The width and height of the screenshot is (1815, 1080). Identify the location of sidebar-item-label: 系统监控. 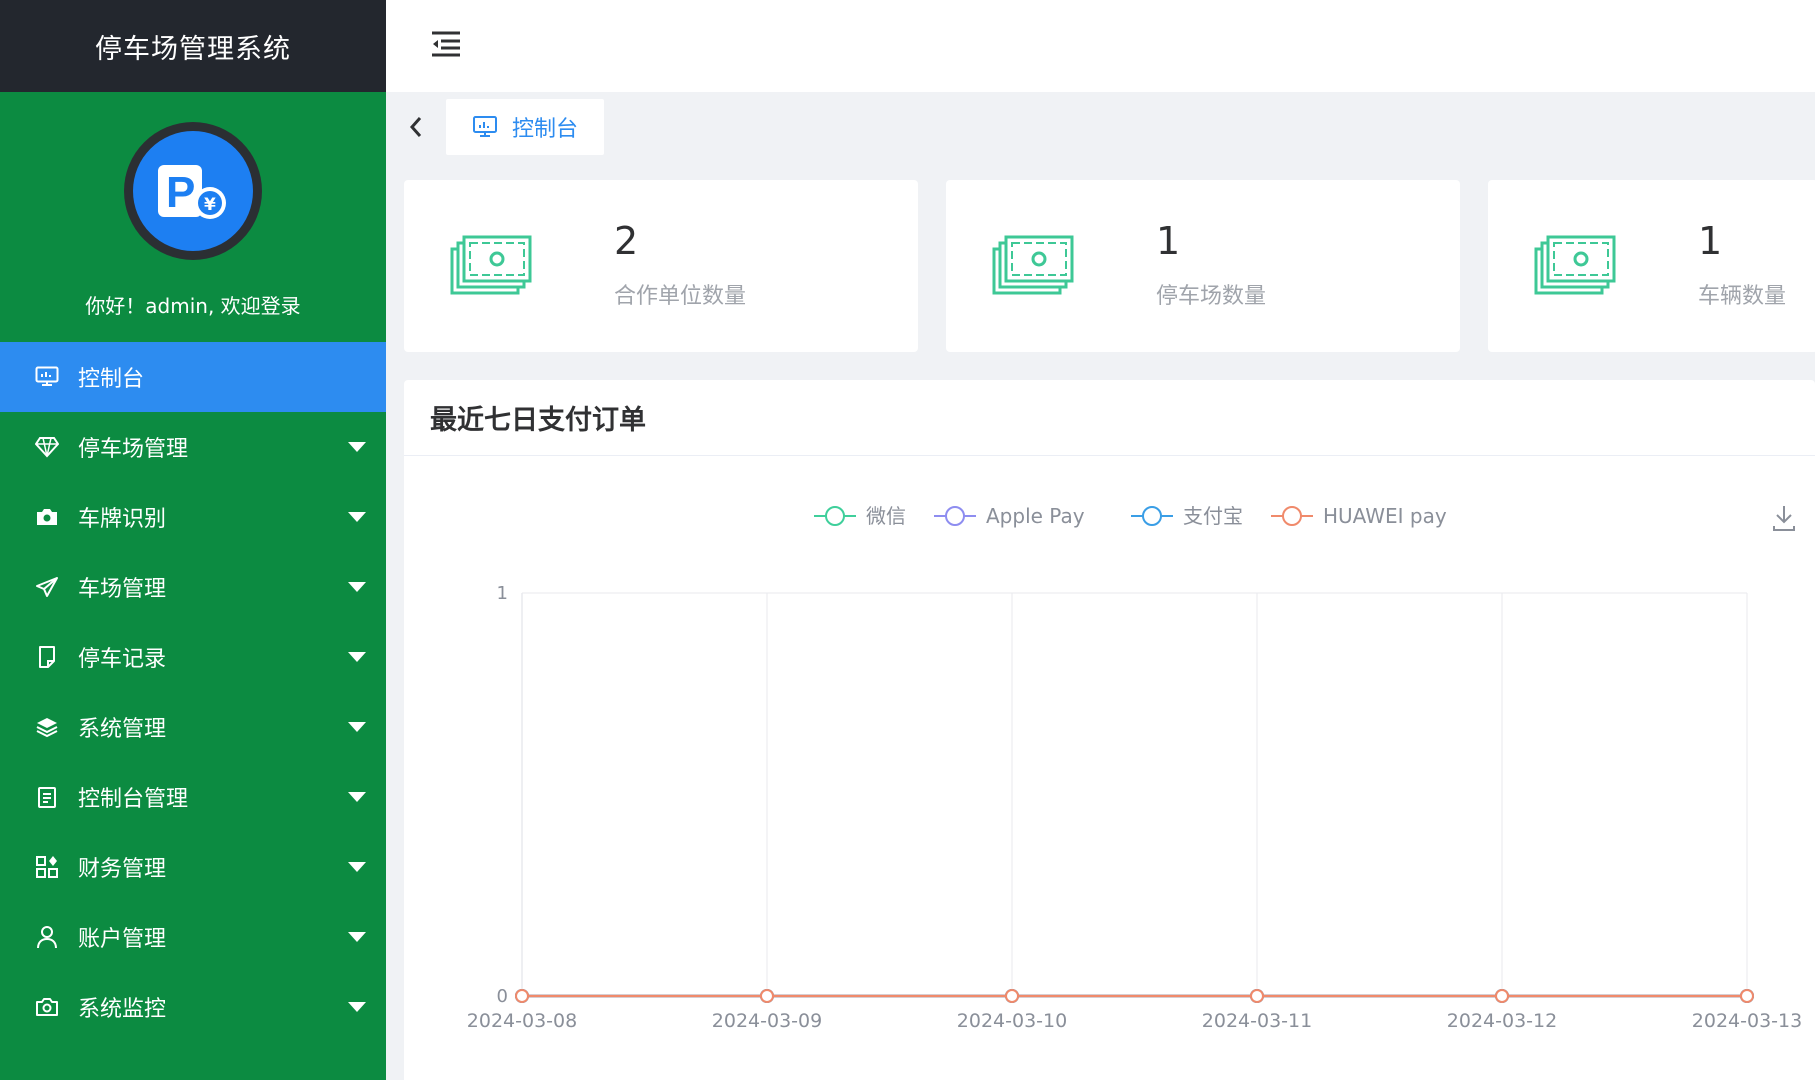
(122, 1009).